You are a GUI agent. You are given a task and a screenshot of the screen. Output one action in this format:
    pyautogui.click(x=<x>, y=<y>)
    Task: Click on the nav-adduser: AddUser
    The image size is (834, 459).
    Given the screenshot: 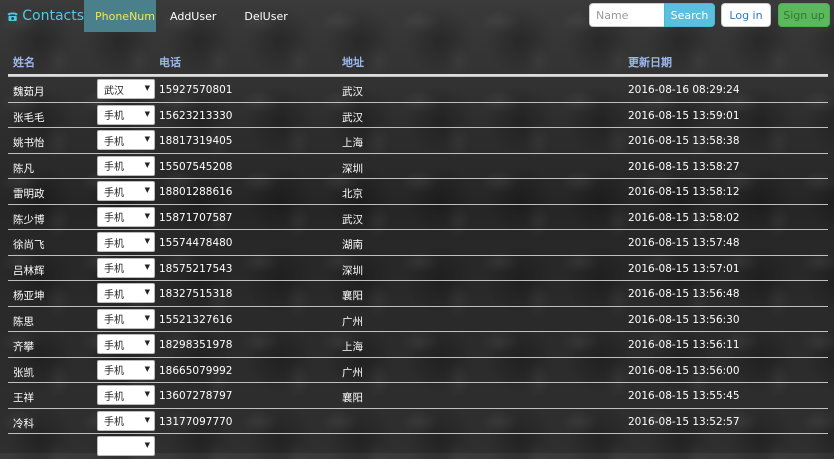 What is the action you would take?
    pyautogui.click(x=193, y=16)
    